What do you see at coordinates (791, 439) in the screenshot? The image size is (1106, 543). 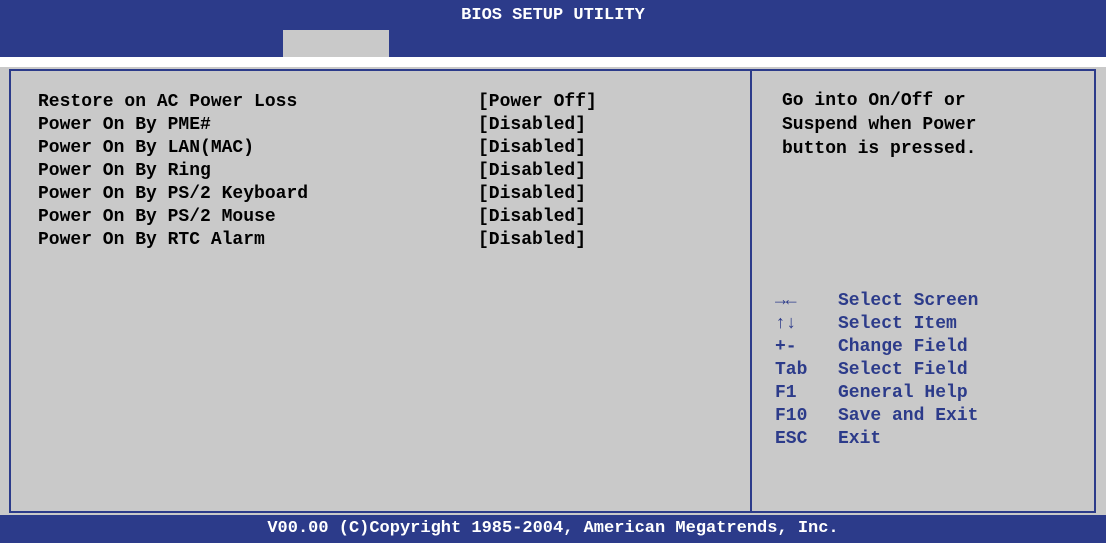 I see `key-name: ESC` at bounding box center [791, 439].